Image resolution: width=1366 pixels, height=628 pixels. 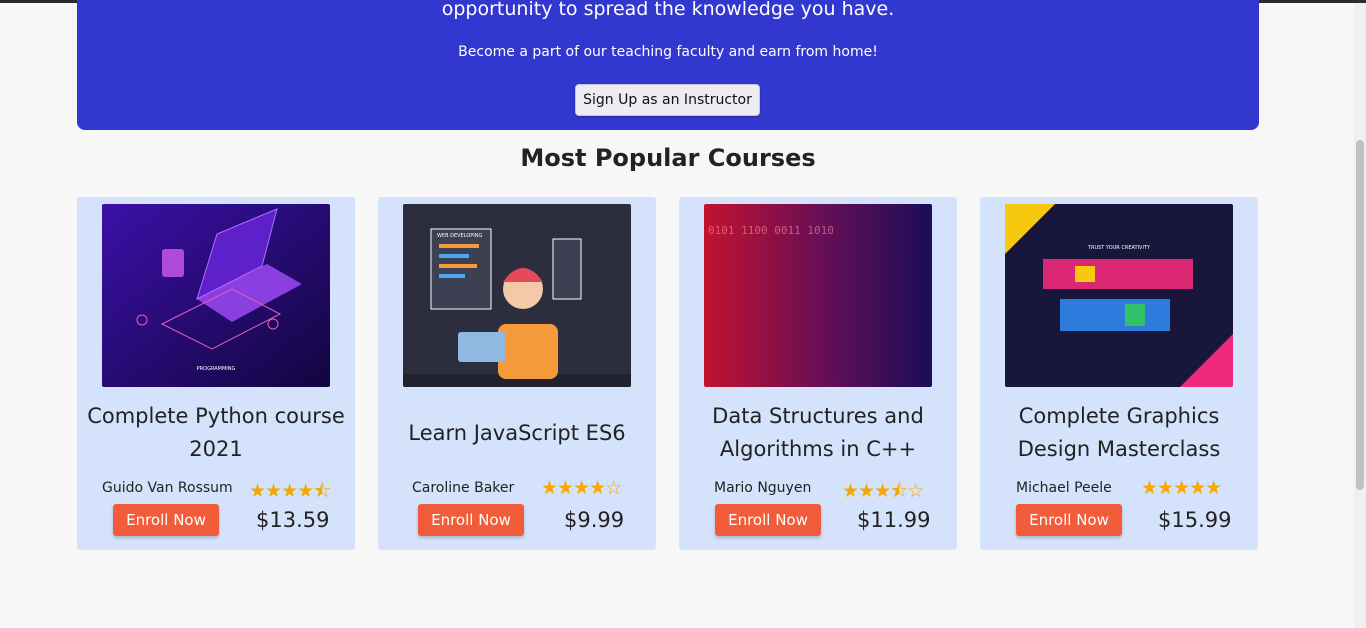 I want to click on rating-stars: ★★★★☆, so click(x=581, y=488).